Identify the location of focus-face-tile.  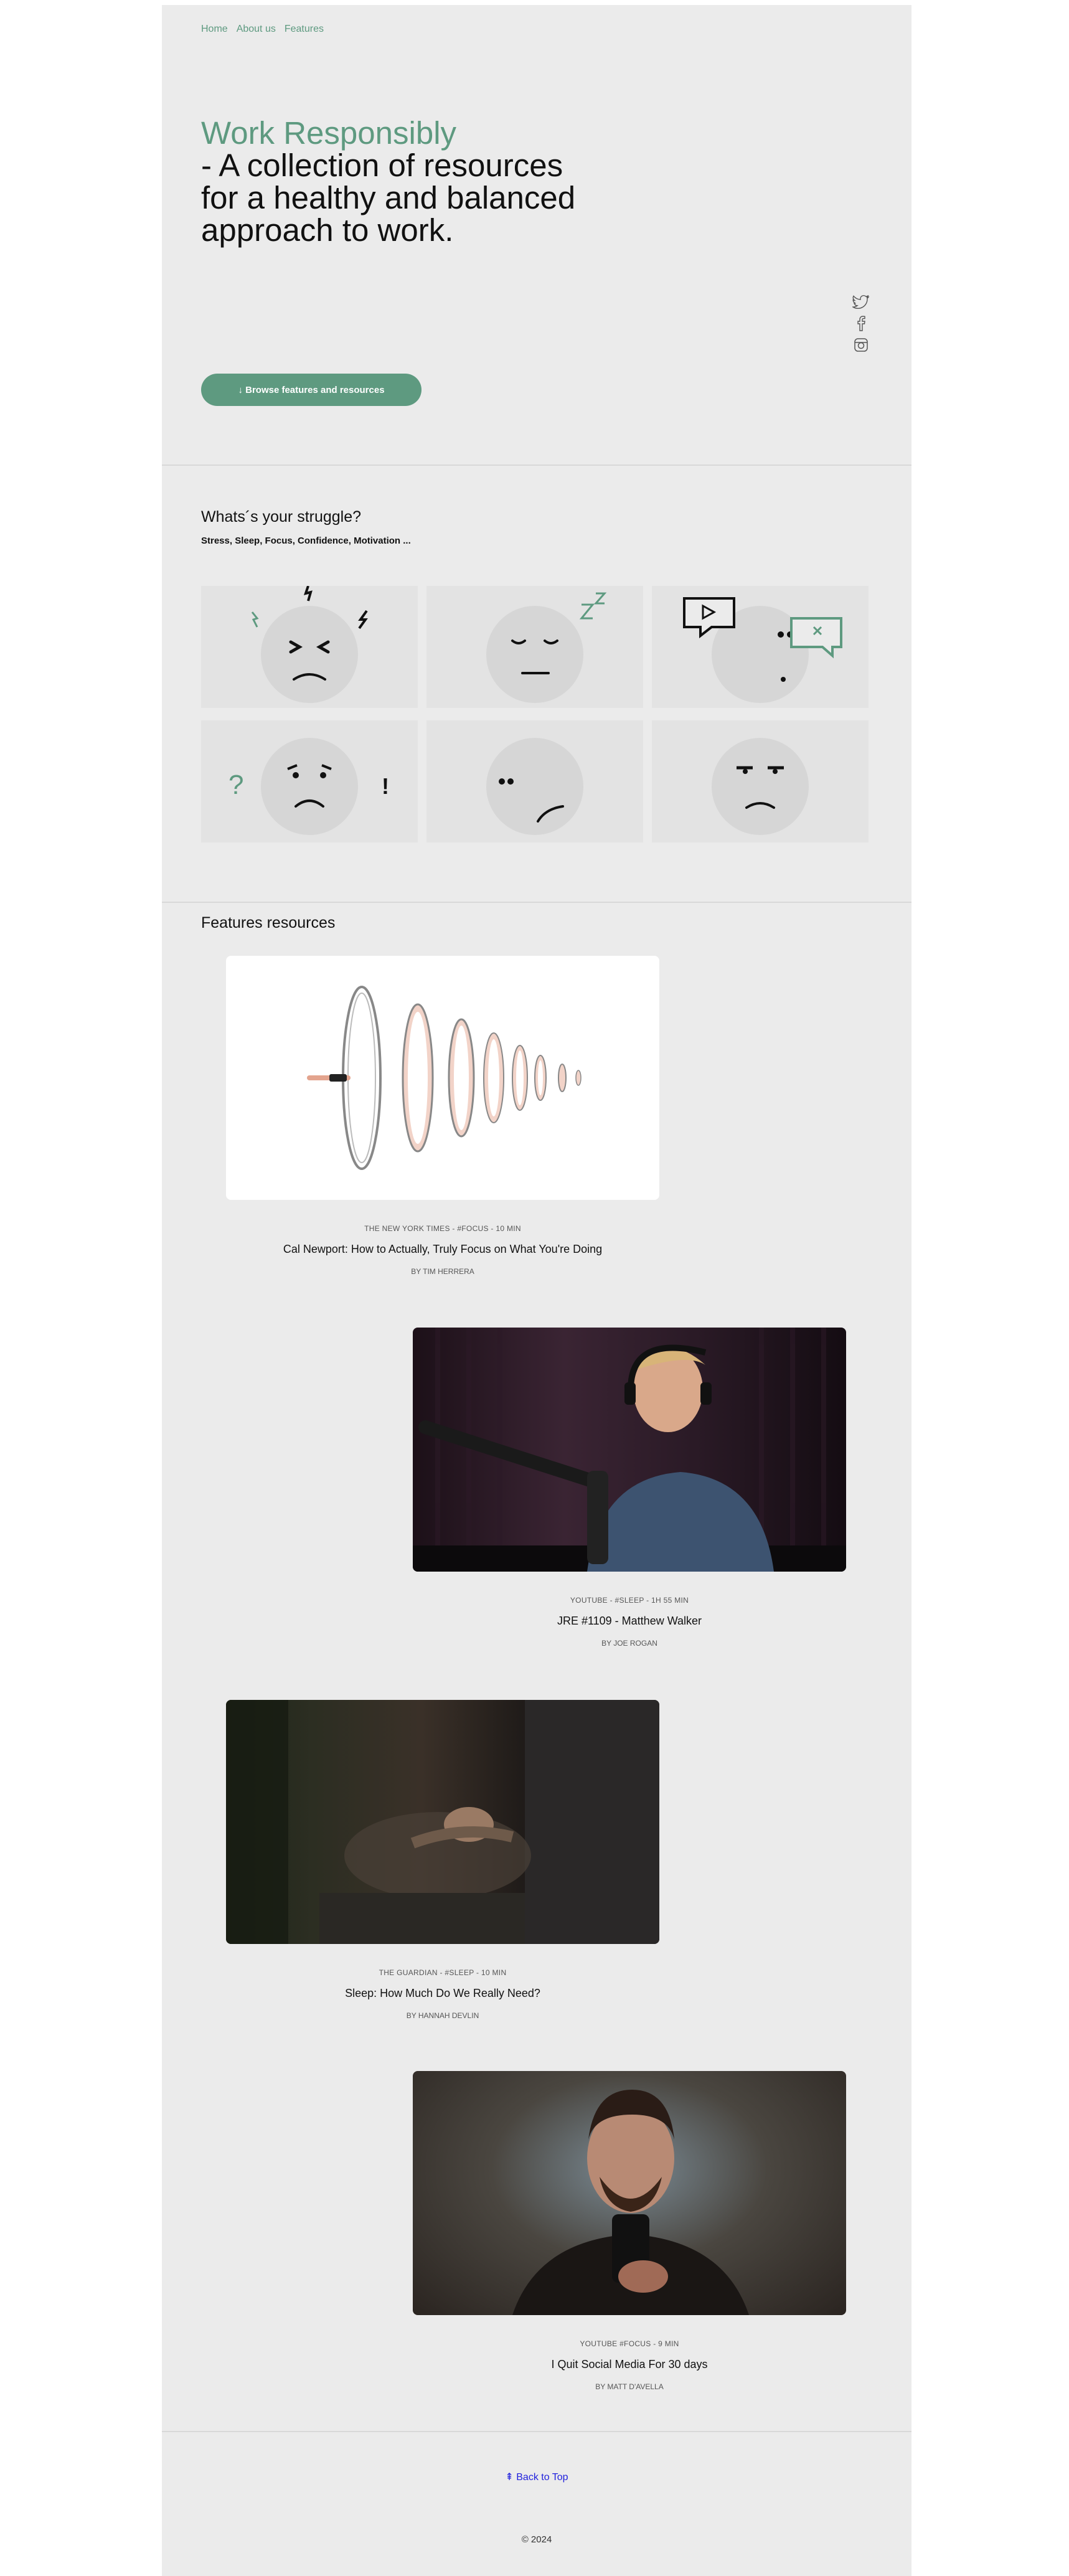
(760, 647).